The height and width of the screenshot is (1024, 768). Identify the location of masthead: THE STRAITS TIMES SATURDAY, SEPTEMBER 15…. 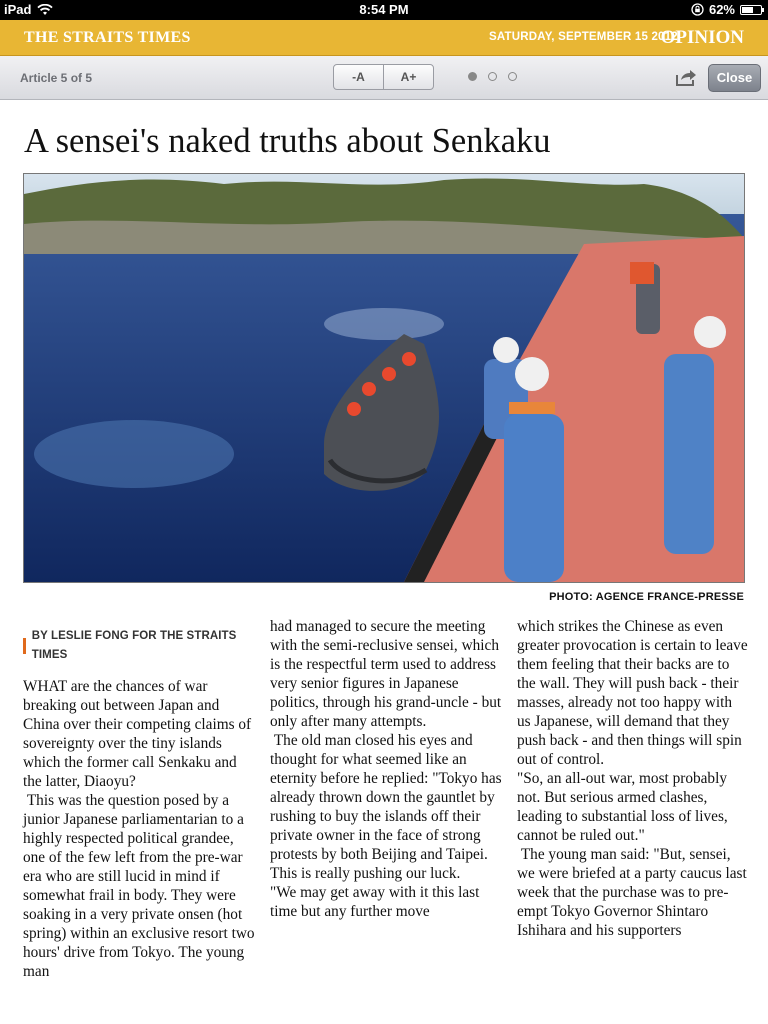
(384, 38).